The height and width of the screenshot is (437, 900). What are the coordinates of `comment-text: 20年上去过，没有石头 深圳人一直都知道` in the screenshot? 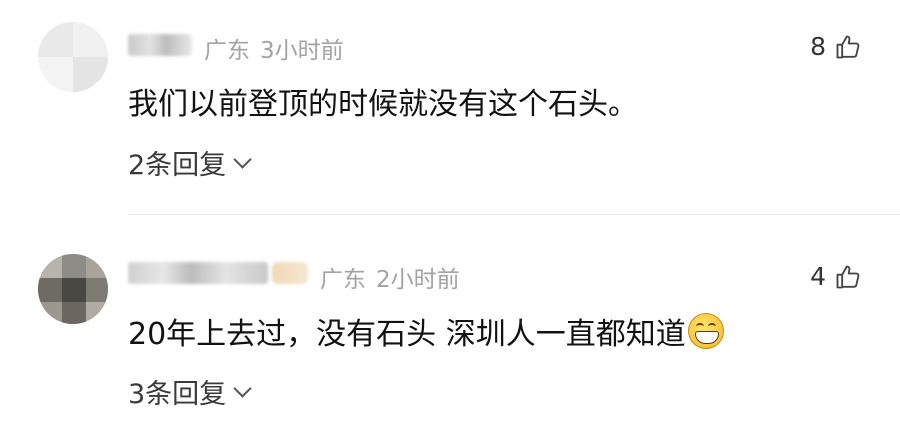 It's located at (426, 331).